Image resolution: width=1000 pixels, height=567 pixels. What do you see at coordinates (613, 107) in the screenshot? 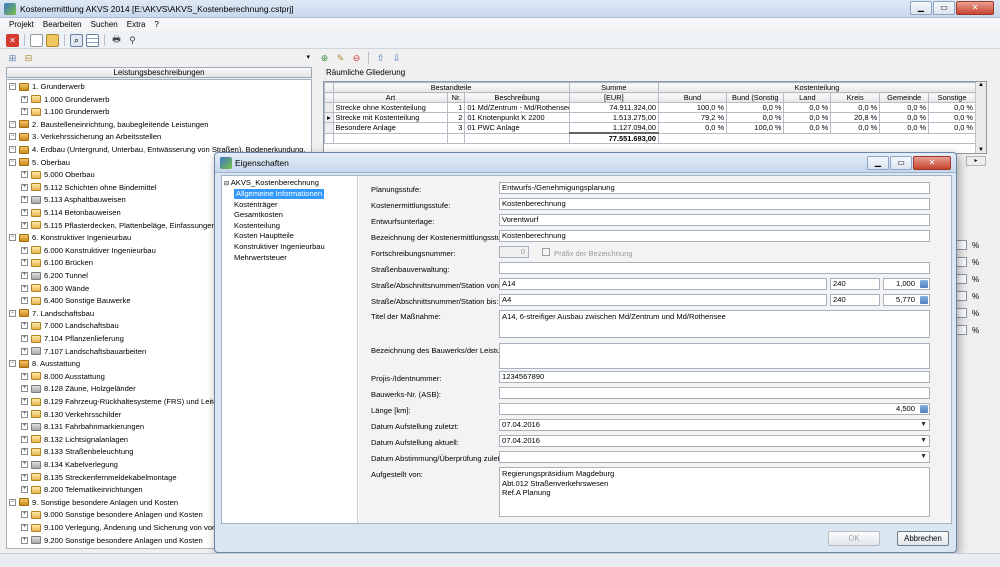
I see `table-cell-summe: 74.911.324,00` at bounding box center [613, 107].